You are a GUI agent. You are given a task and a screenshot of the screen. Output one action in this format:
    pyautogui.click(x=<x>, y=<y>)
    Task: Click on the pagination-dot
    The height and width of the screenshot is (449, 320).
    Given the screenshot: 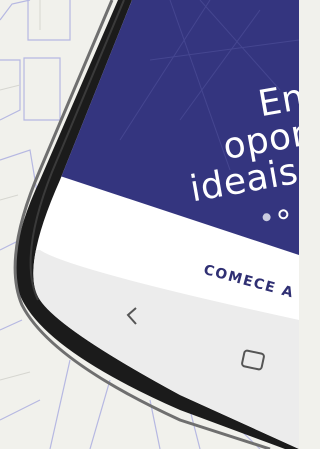 What is the action you would take?
    pyautogui.click(x=267, y=217)
    